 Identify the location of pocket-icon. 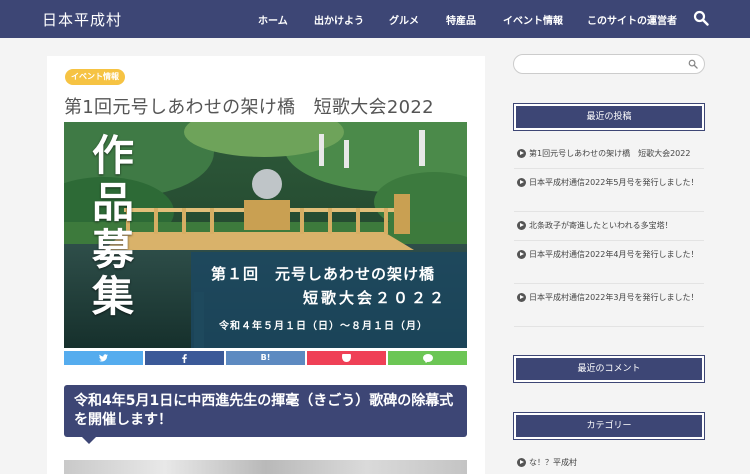
(346, 358).